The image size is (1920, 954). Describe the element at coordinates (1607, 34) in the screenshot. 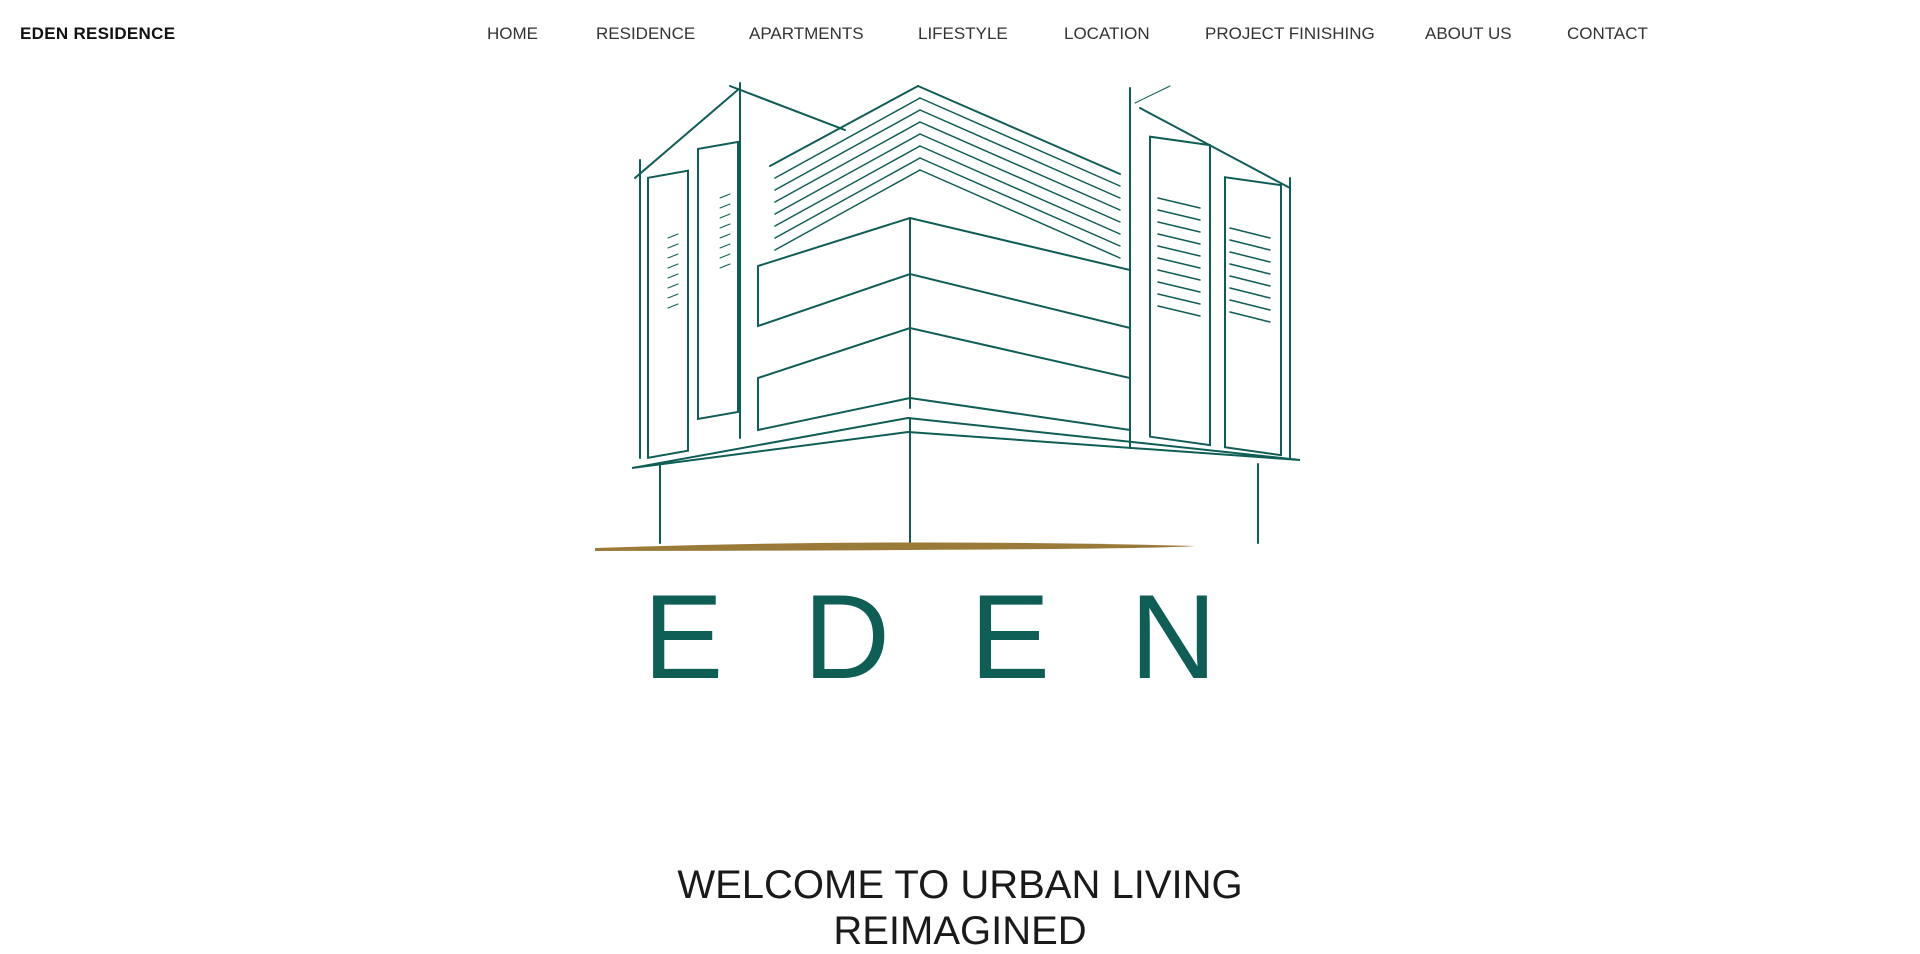

I see `nav-contact: CONTACT` at that location.